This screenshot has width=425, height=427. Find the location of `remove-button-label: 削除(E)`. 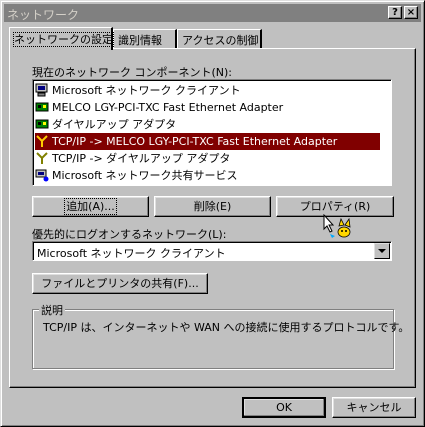

remove-button-label: 削除(E) is located at coordinates (212, 206).